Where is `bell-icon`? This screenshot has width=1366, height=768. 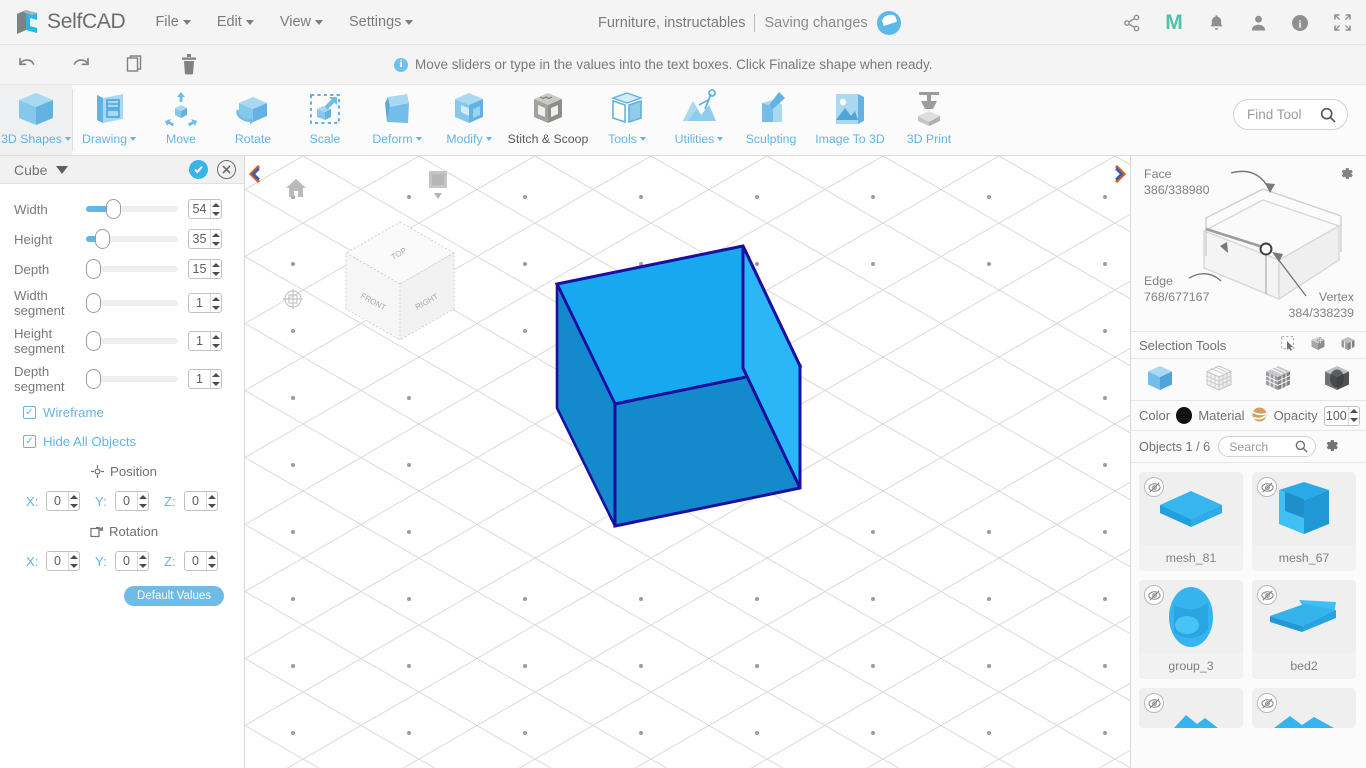
bell-icon is located at coordinates (1216, 23).